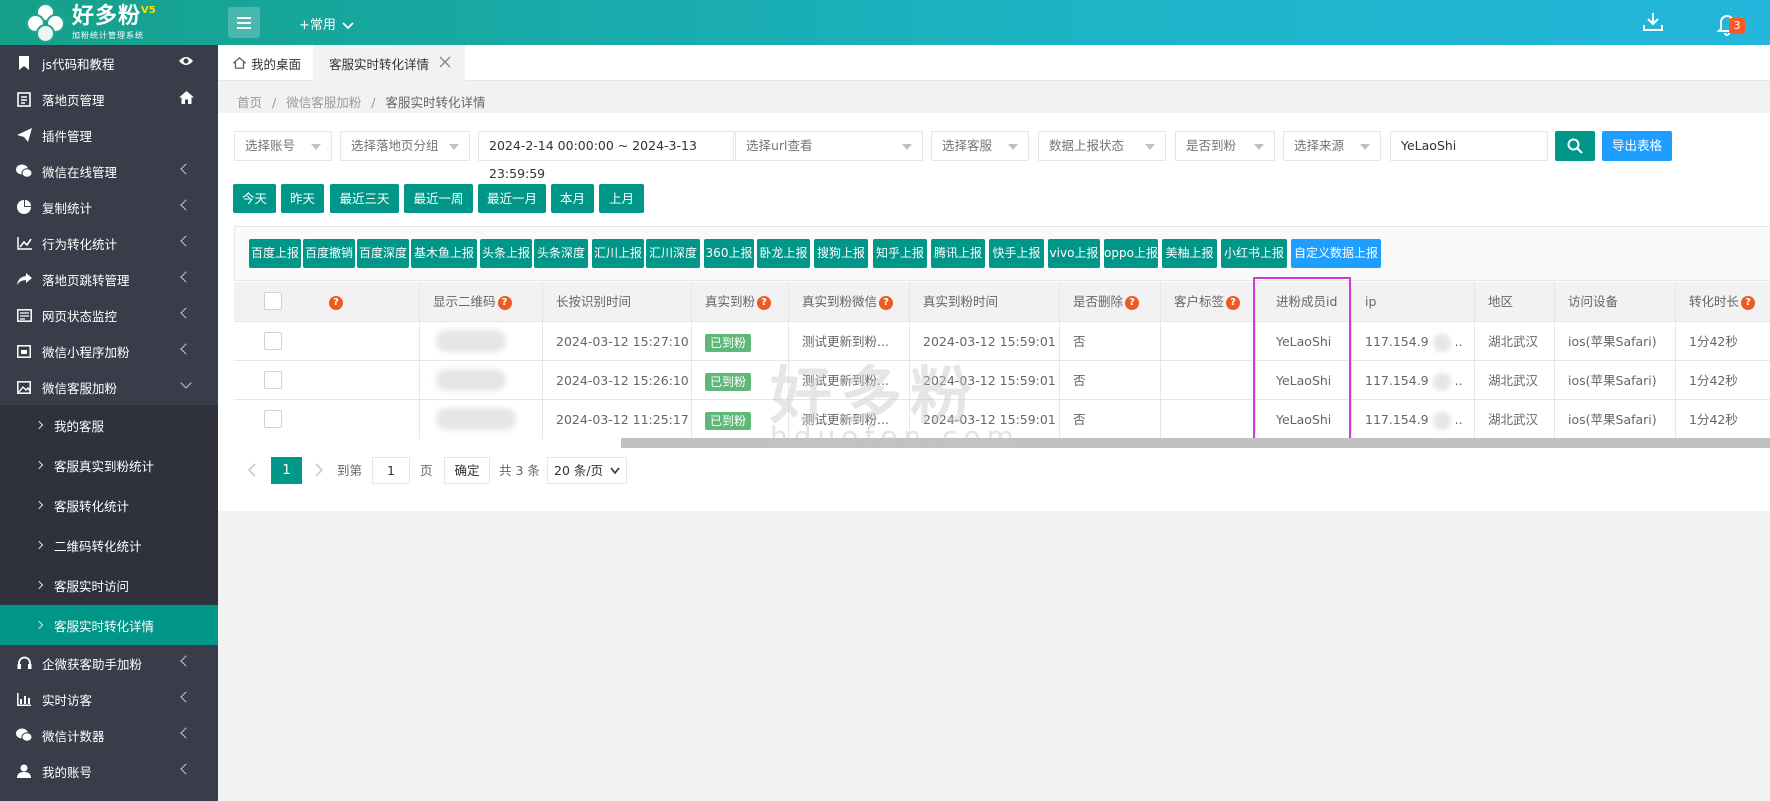 This screenshot has width=1770, height=801. What do you see at coordinates (109, 351) in the screenshot?
I see `sidebar-item-mini-program: 微信小程序加粉` at bounding box center [109, 351].